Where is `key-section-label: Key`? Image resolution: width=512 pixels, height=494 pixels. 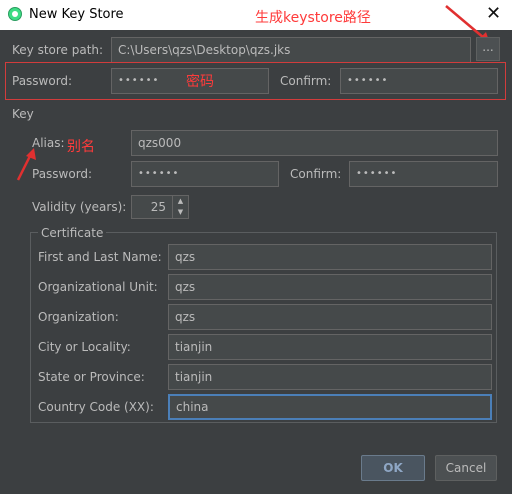
key-section-label: Key is located at coordinates (23, 114).